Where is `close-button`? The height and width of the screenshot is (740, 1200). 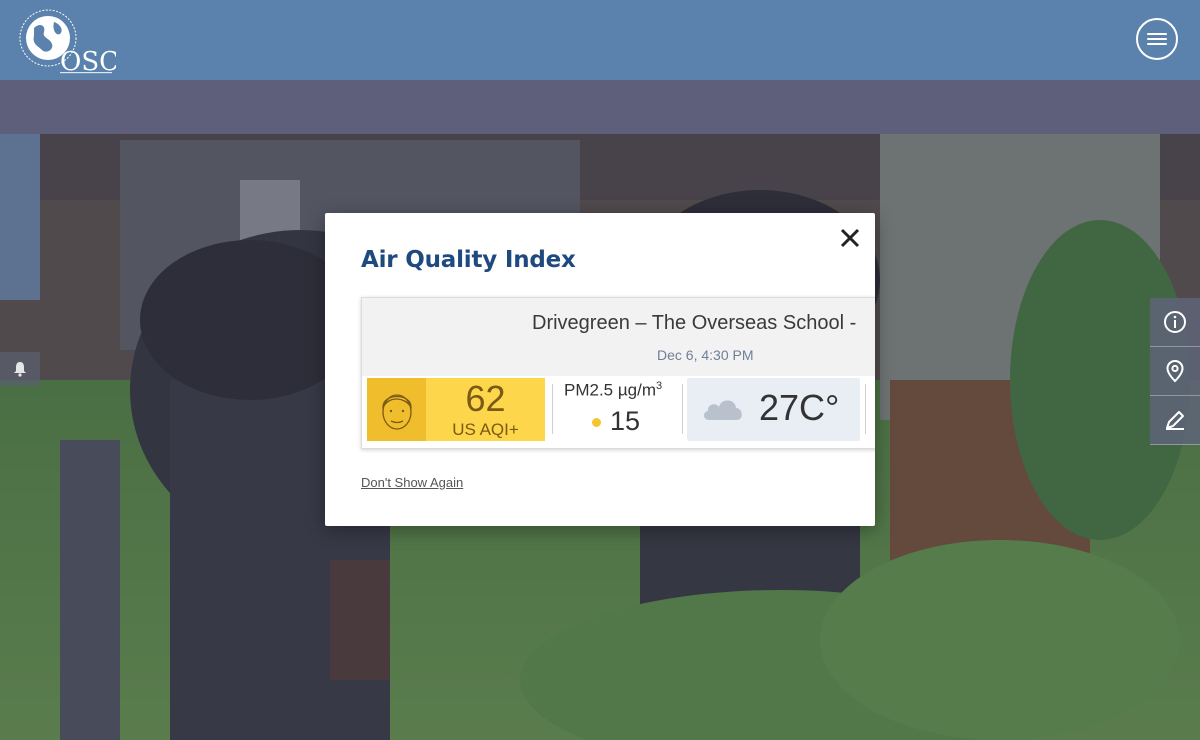
close-button is located at coordinates (850, 238).